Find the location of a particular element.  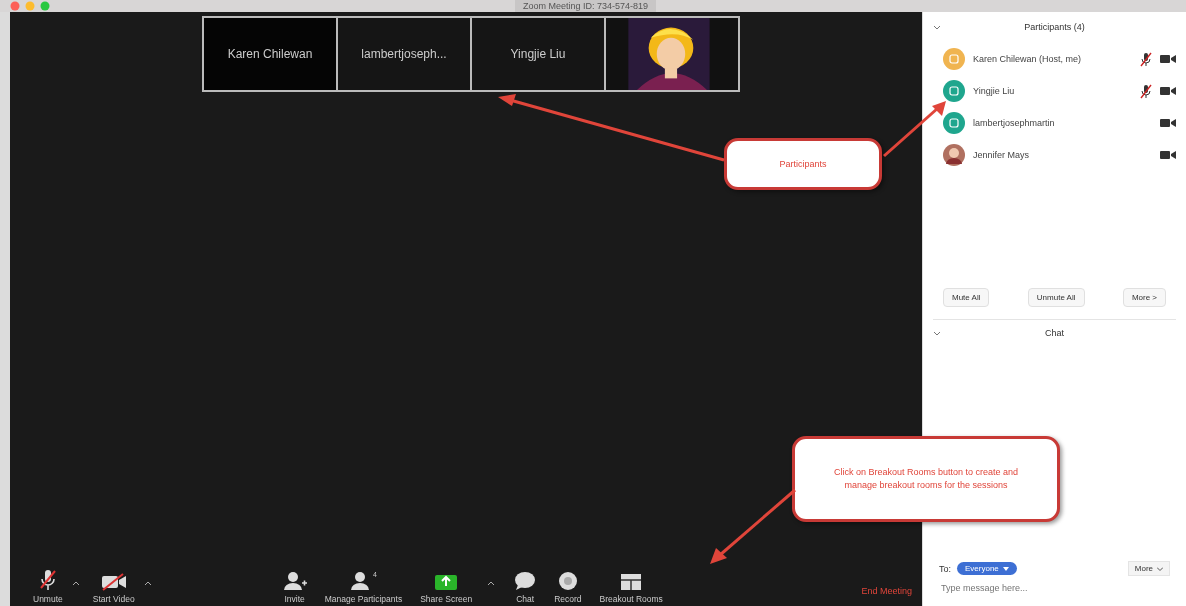

toolbar-button: Invite is located at coordinates (294, 587).